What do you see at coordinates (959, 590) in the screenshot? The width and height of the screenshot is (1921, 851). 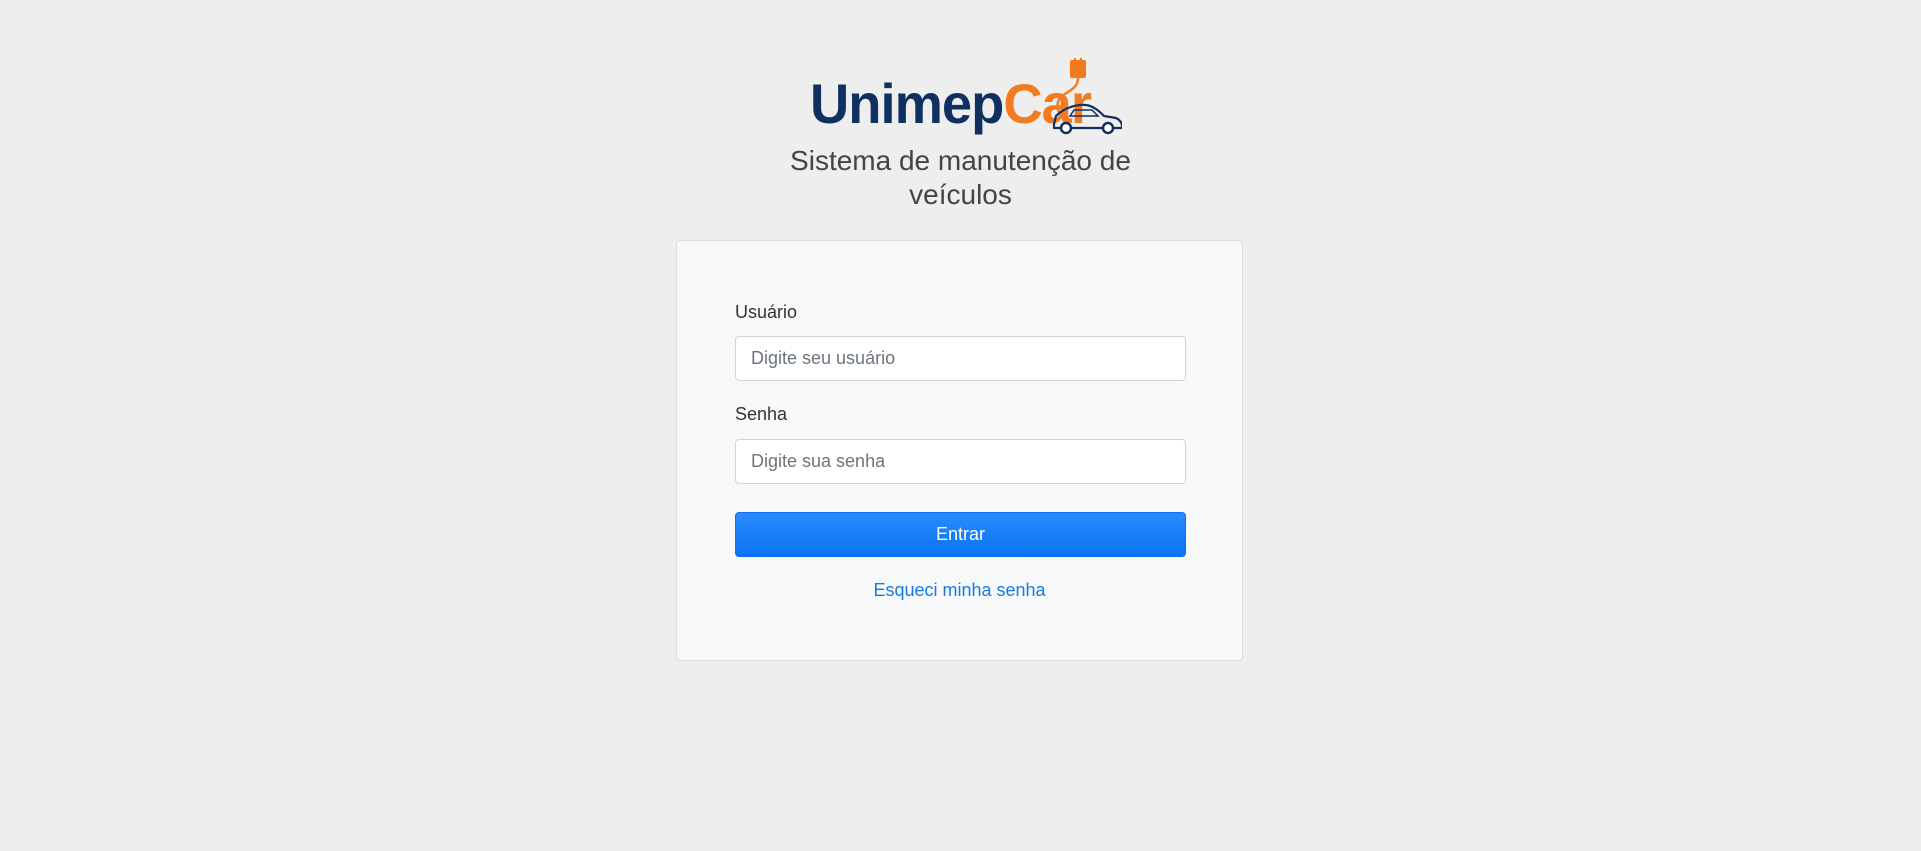 I see `forgot-password-link: Esqueci minha senha` at bounding box center [959, 590].